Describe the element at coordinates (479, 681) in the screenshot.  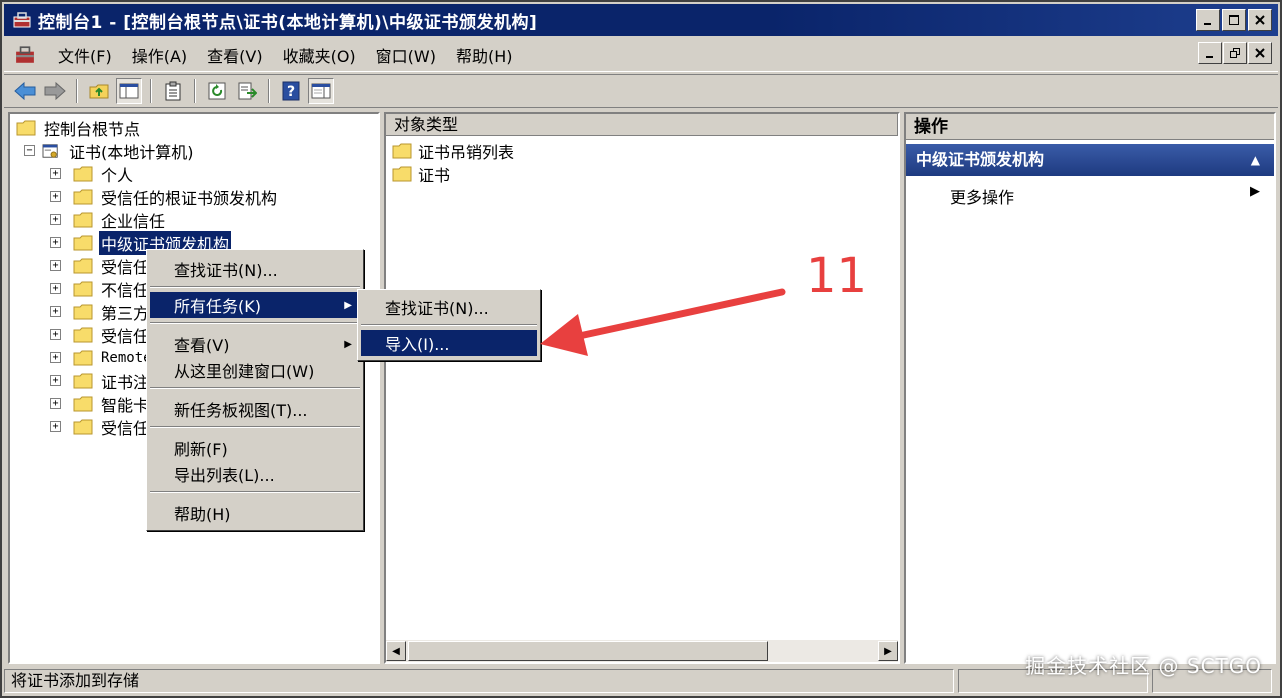
I see `status-text: 将证书添加到存储` at that location.